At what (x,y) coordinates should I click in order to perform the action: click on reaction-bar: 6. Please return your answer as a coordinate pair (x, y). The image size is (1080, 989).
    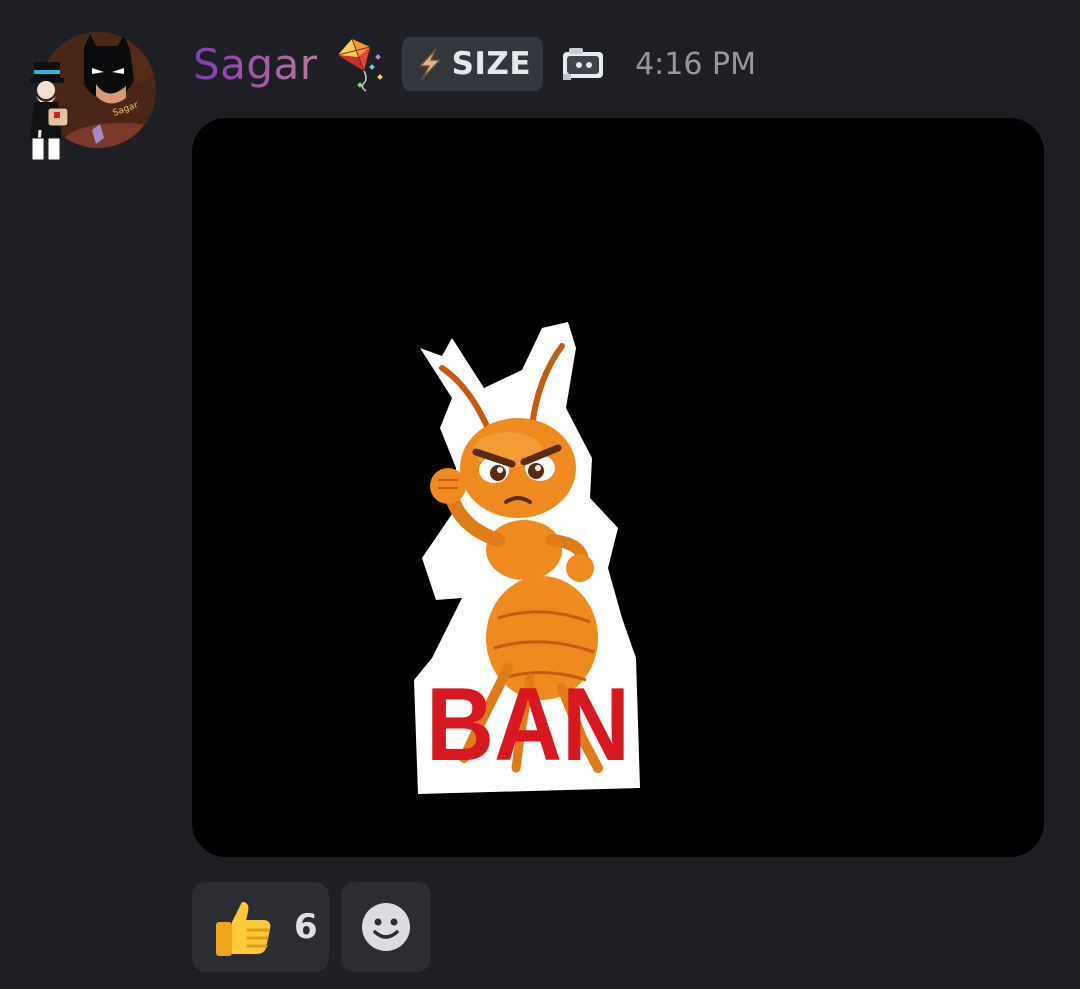
    Looking at the image, I should click on (311, 927).